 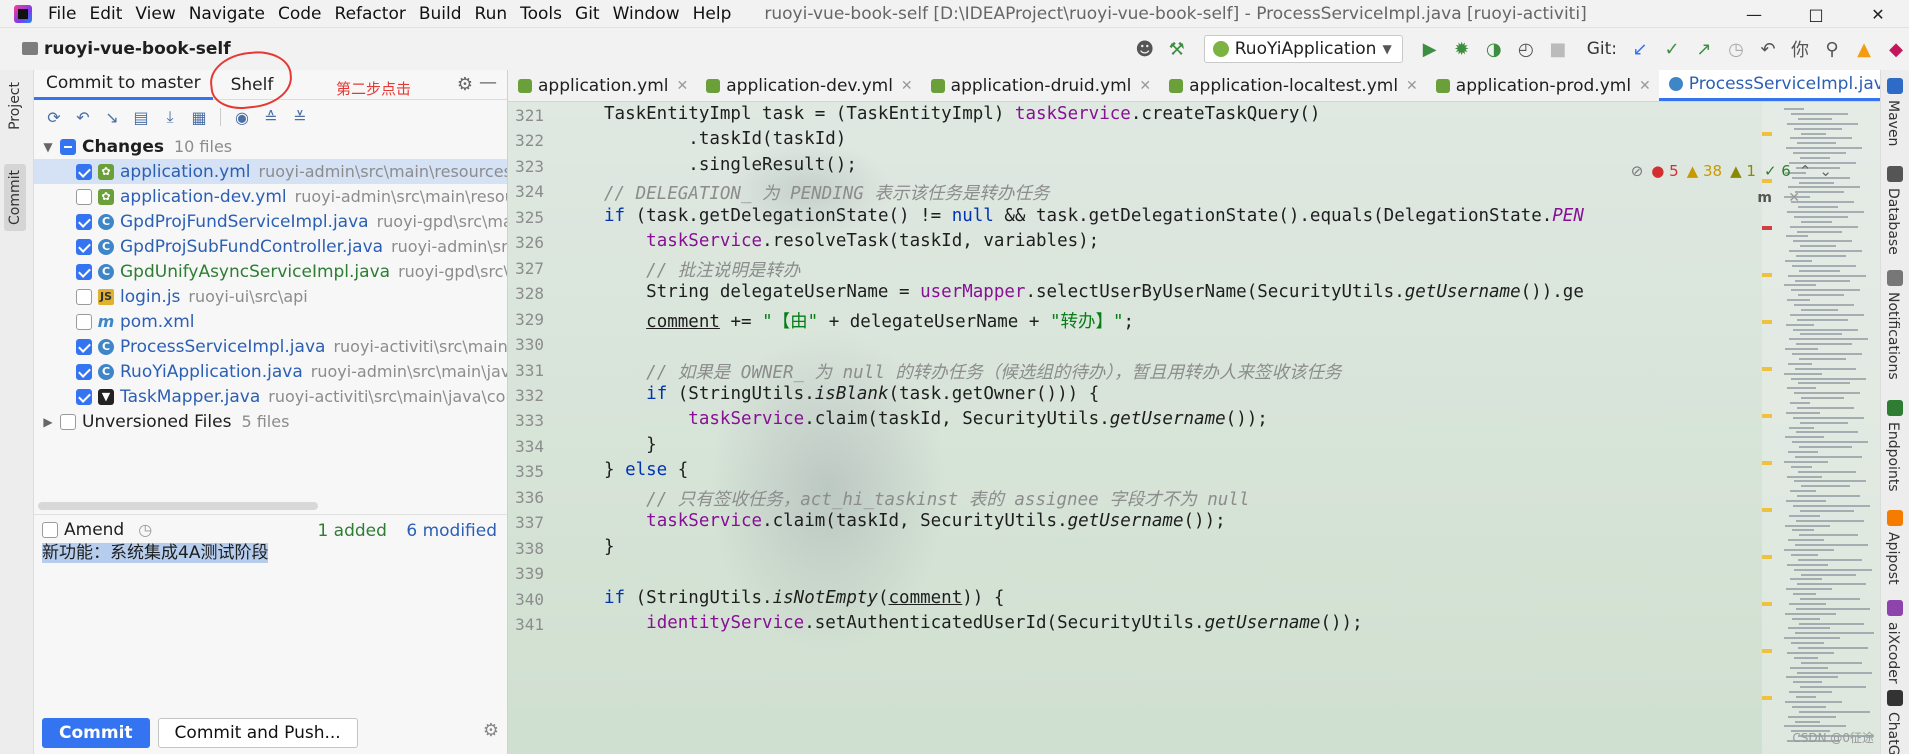 I want to click on changed-file-row: JS login.js ruoyi-ui\src\api, so click(x=270, y=296).